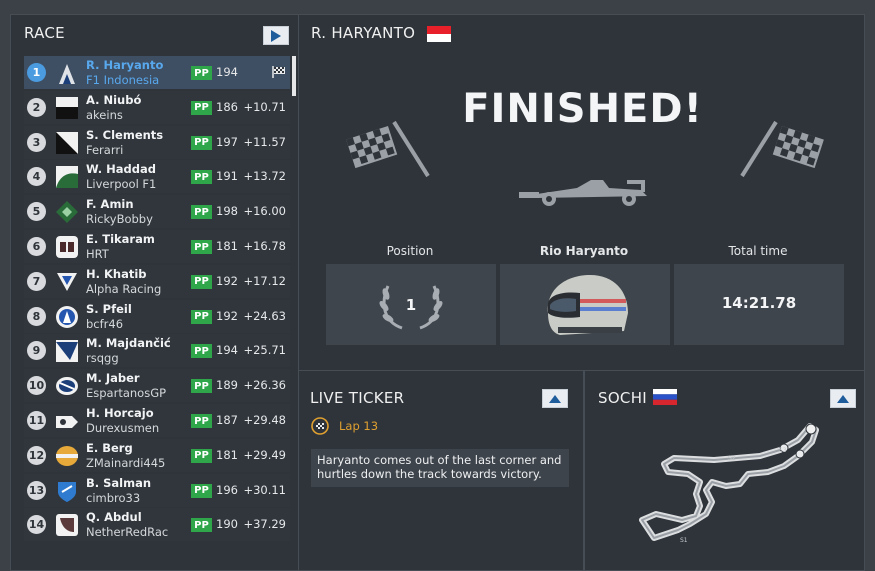  What do you see at coordinates (227, 246) in the screenshot?
I see `pp-value: 181` at bounding box center [227, 246].